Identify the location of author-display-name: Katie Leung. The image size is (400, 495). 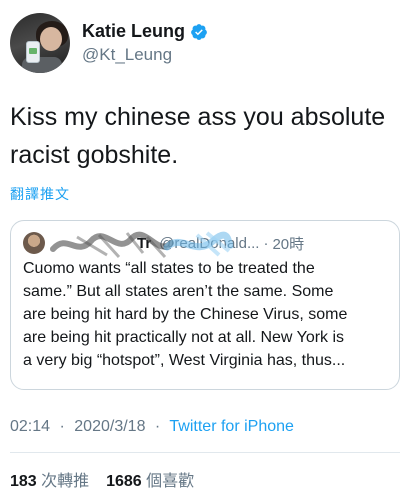
(133, 31).